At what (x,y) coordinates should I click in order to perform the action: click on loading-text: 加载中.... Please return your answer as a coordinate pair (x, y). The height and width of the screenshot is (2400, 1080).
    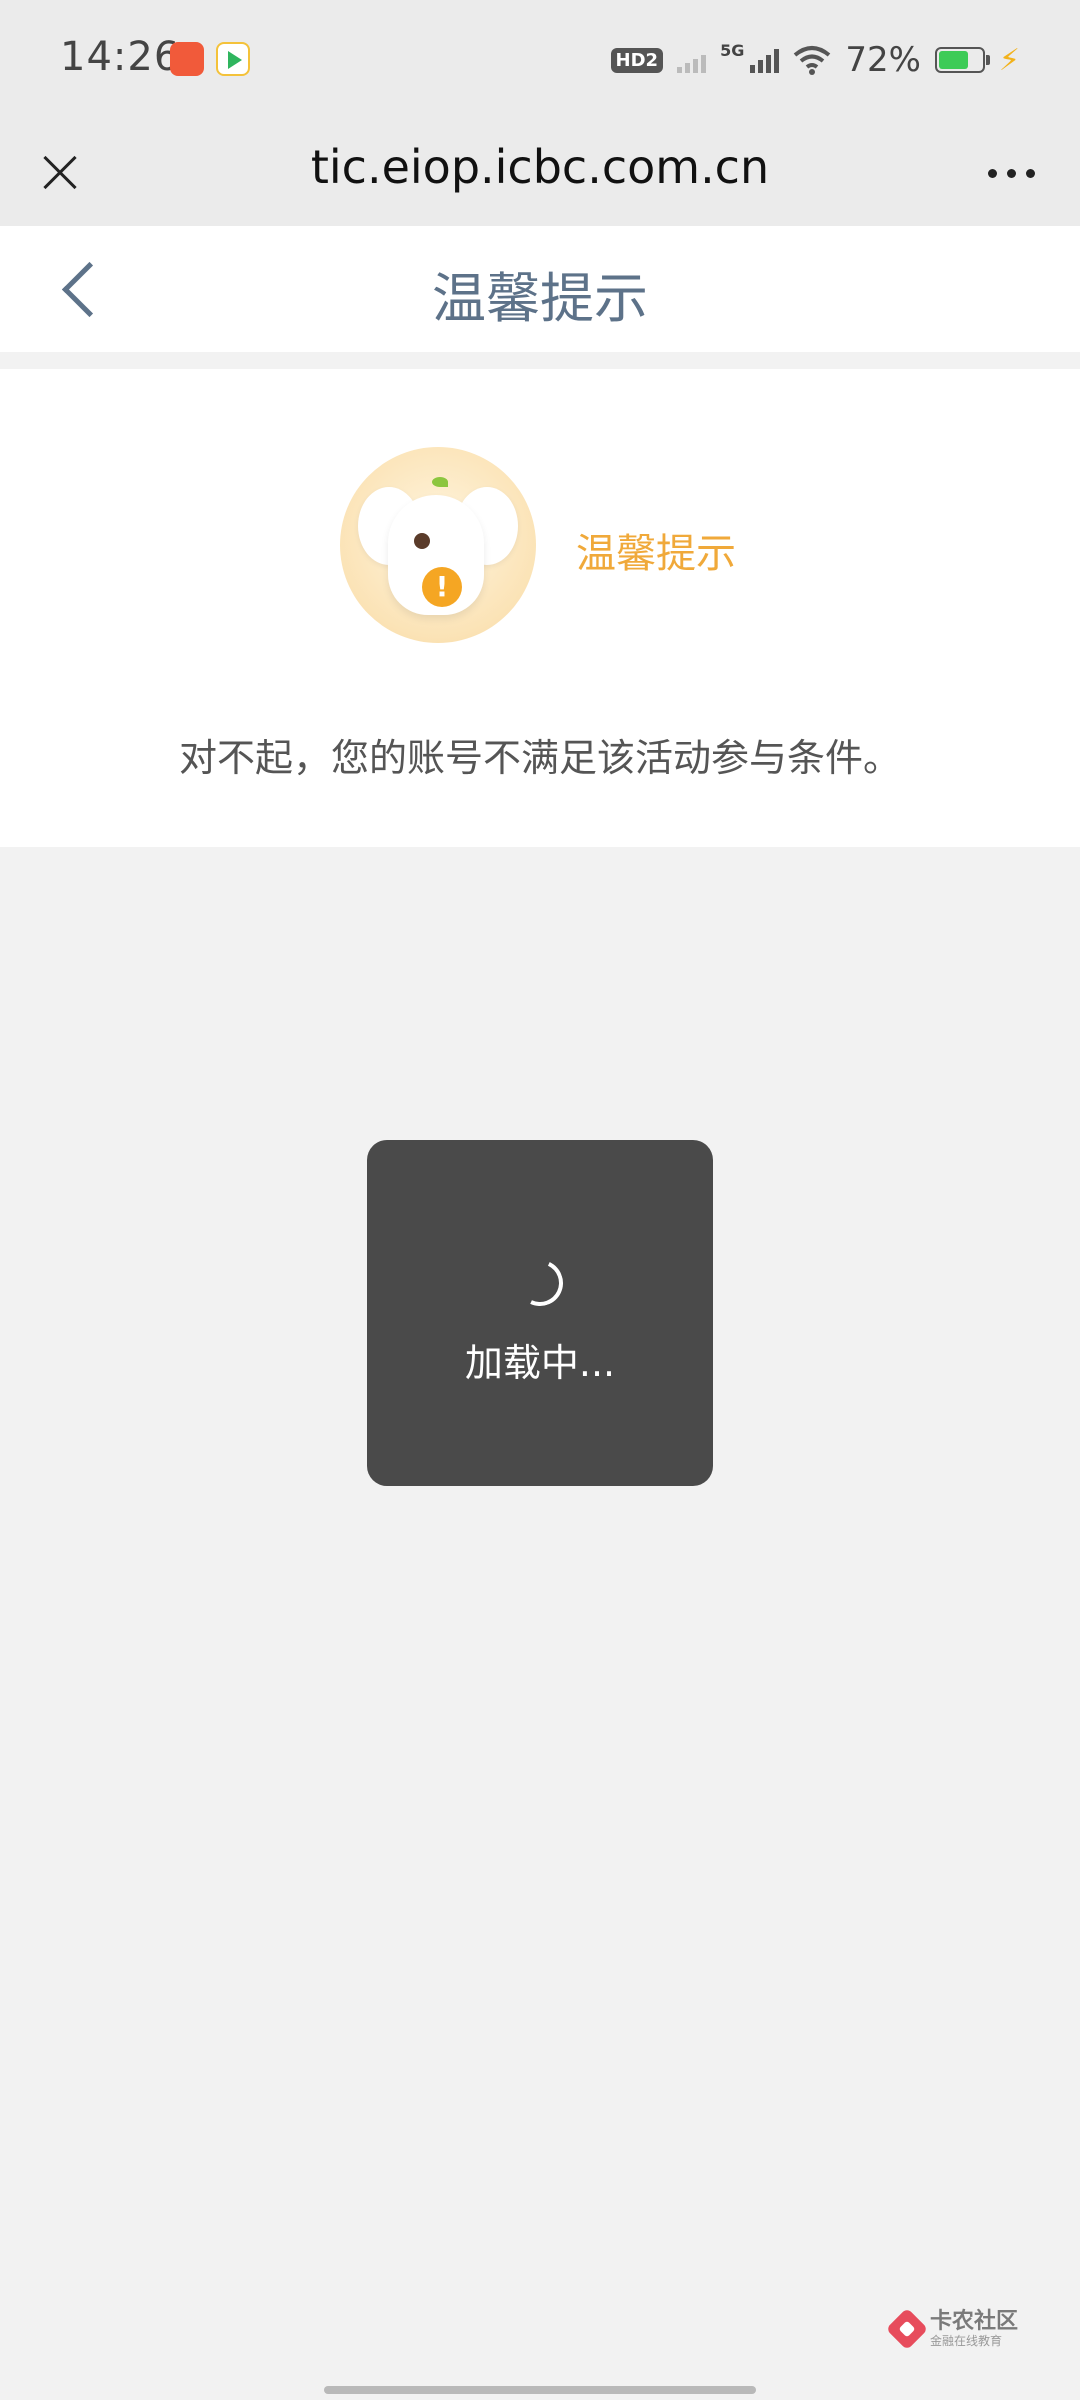
    Looking at the image, I should click on (540, 1363).